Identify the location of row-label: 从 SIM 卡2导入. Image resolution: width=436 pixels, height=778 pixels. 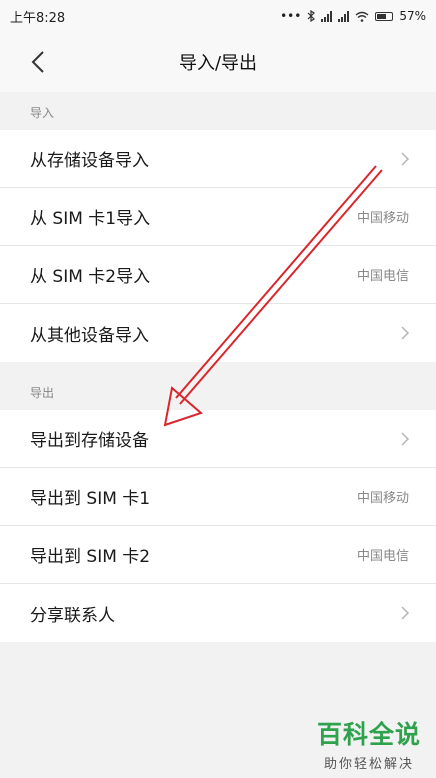
(90, 277).